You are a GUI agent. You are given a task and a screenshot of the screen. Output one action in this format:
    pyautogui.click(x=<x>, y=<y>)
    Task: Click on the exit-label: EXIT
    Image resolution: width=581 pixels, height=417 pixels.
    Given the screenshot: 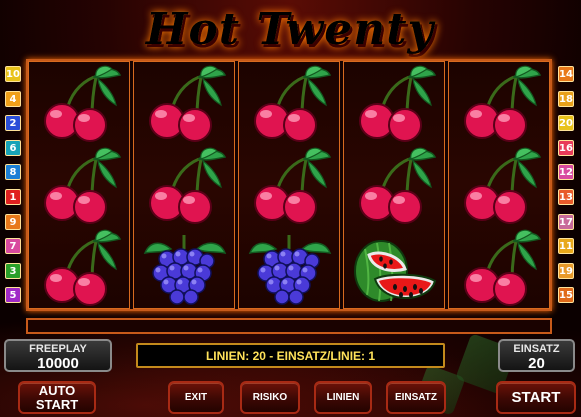 What is the action you would take?
    pyautogui.click(x=196, y=397)
    